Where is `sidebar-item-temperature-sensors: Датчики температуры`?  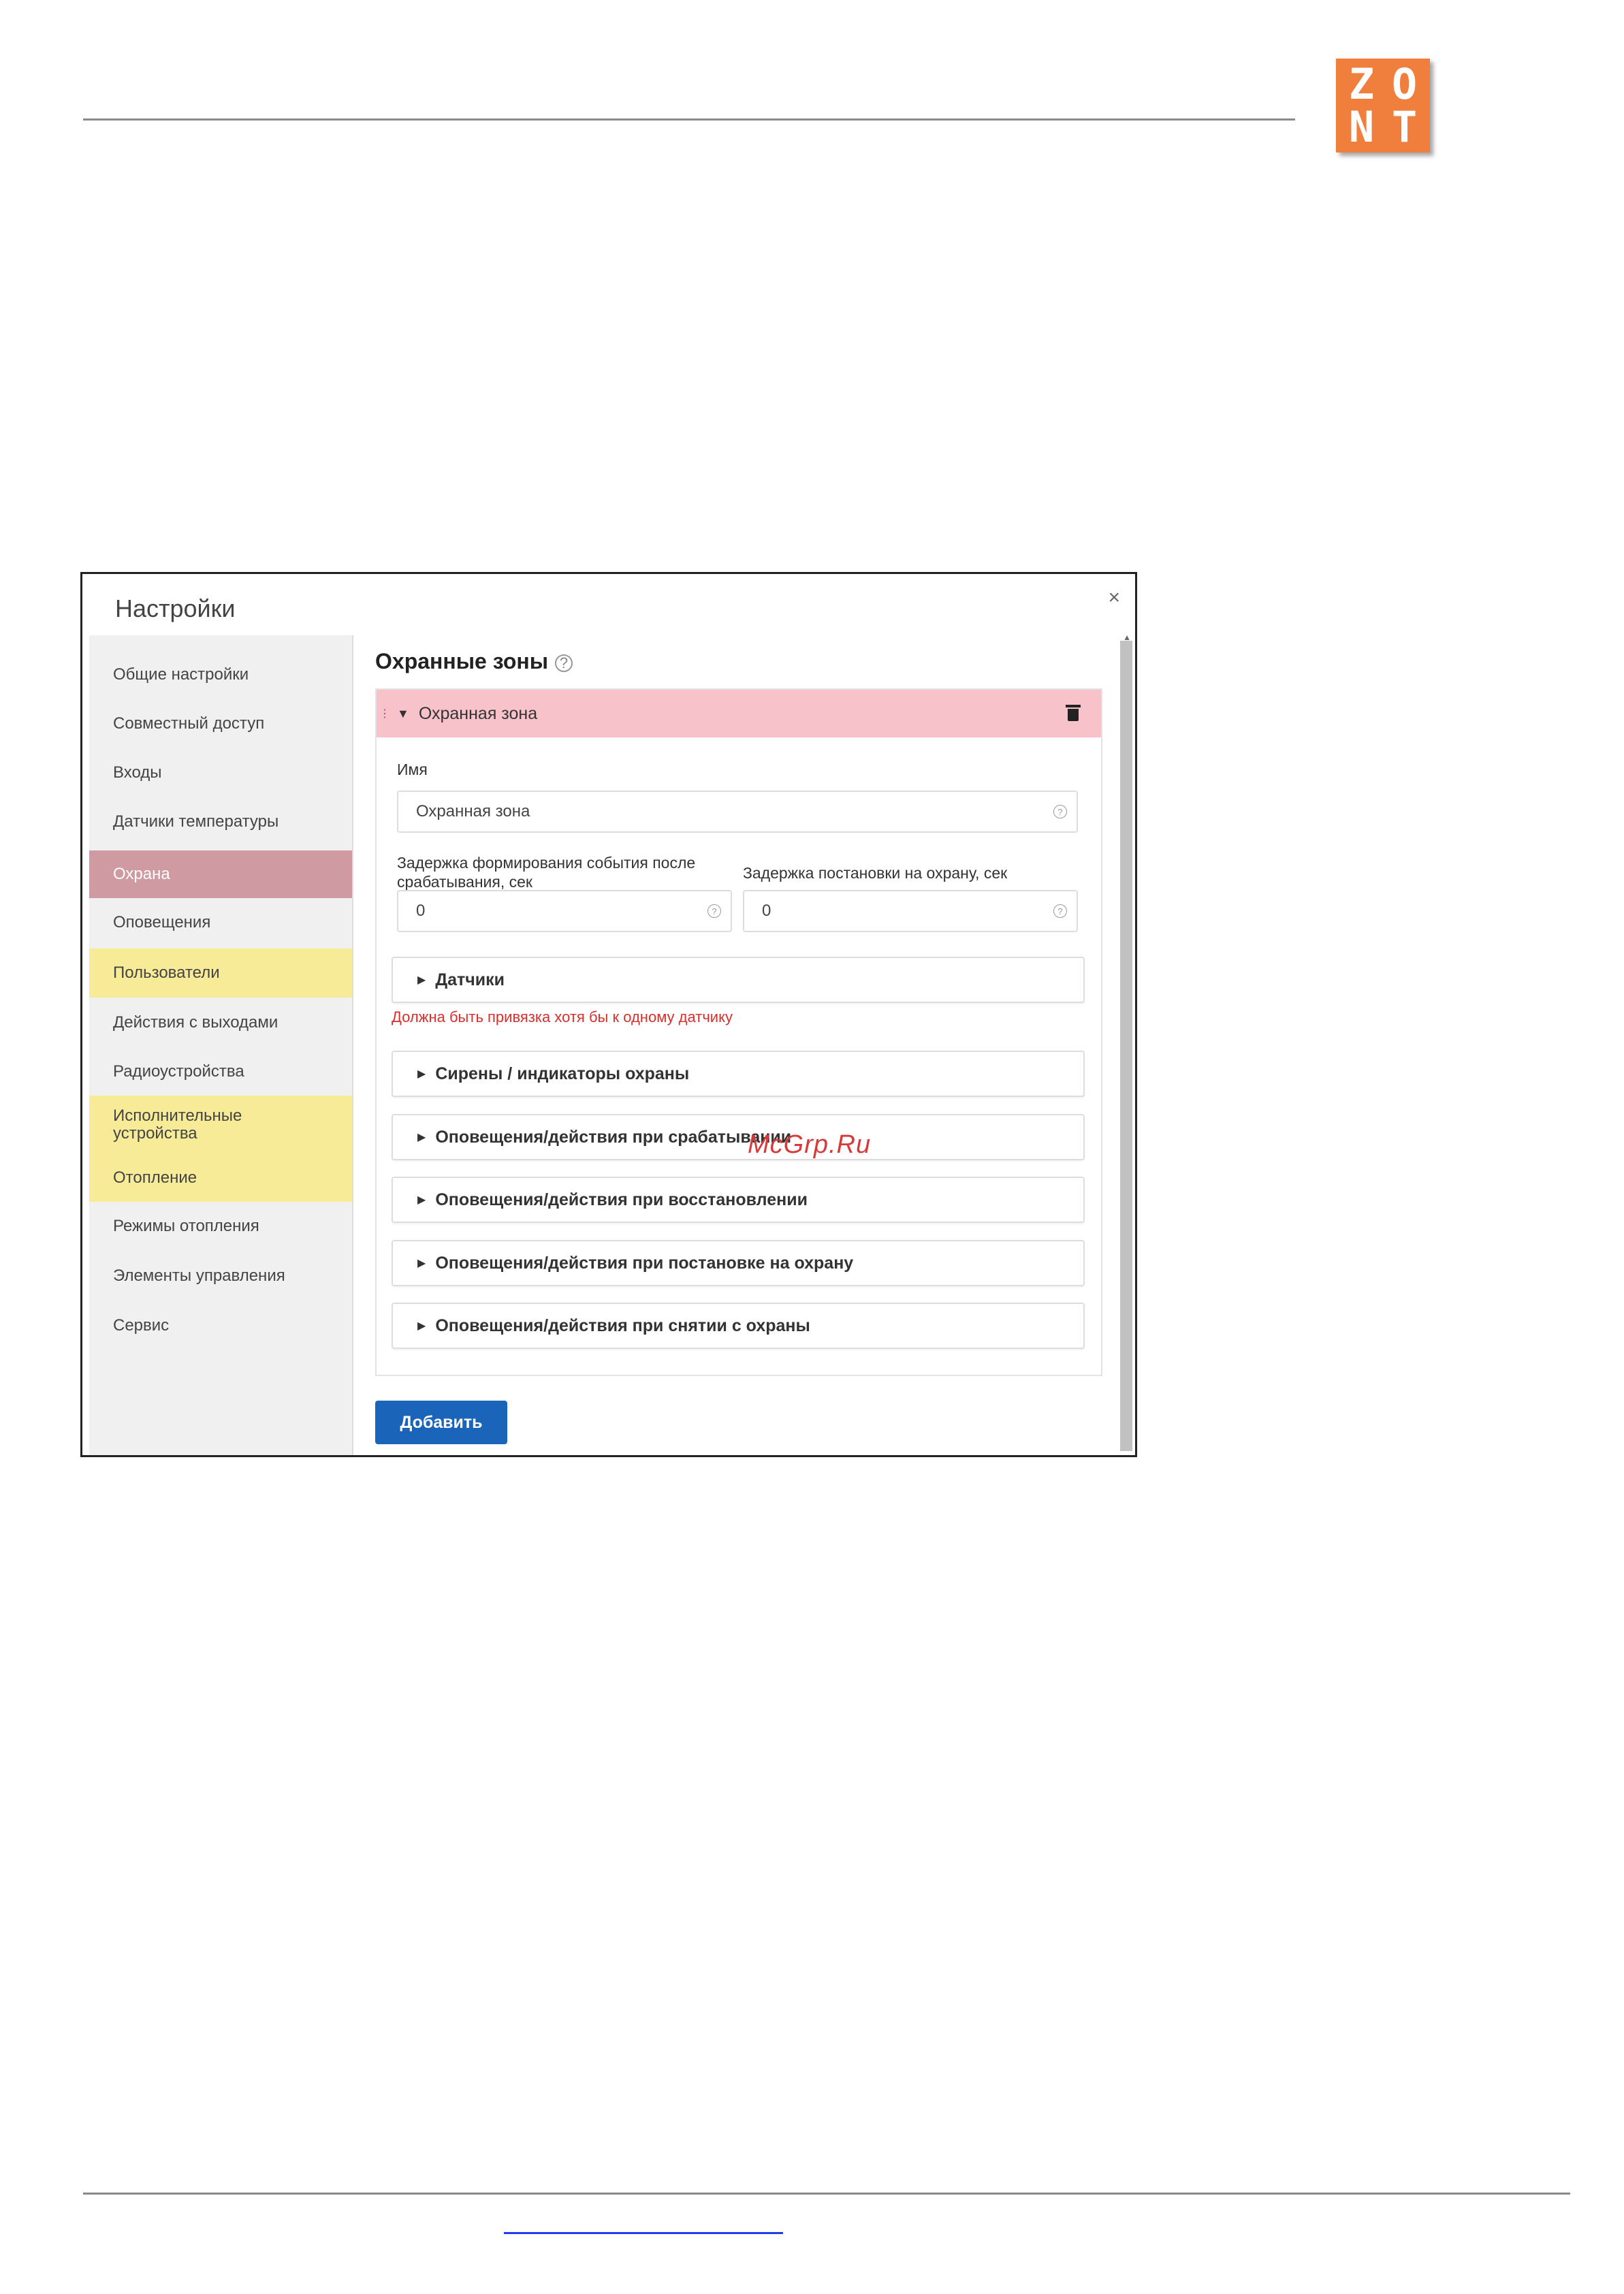 sidebar-item-temperature-sensors: Датчики температуры is located at coordinates (220, 821).